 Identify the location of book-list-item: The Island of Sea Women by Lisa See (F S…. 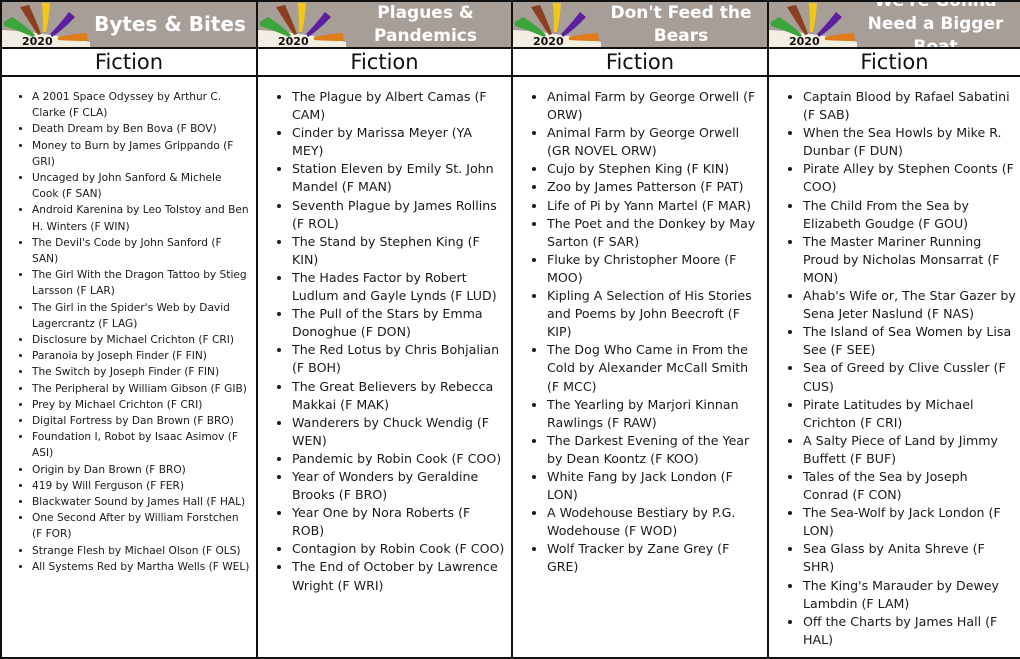
(909, 341).